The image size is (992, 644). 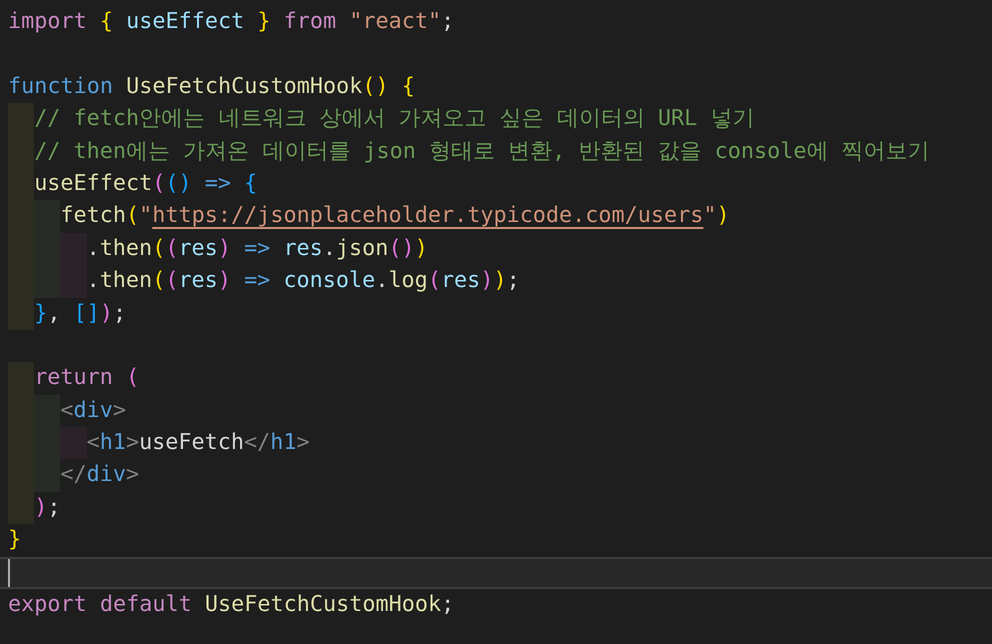 What do you see at coordinates (54, 314) in the screenshot?
I see `code-token: ,` at bounding box center [54, 314].